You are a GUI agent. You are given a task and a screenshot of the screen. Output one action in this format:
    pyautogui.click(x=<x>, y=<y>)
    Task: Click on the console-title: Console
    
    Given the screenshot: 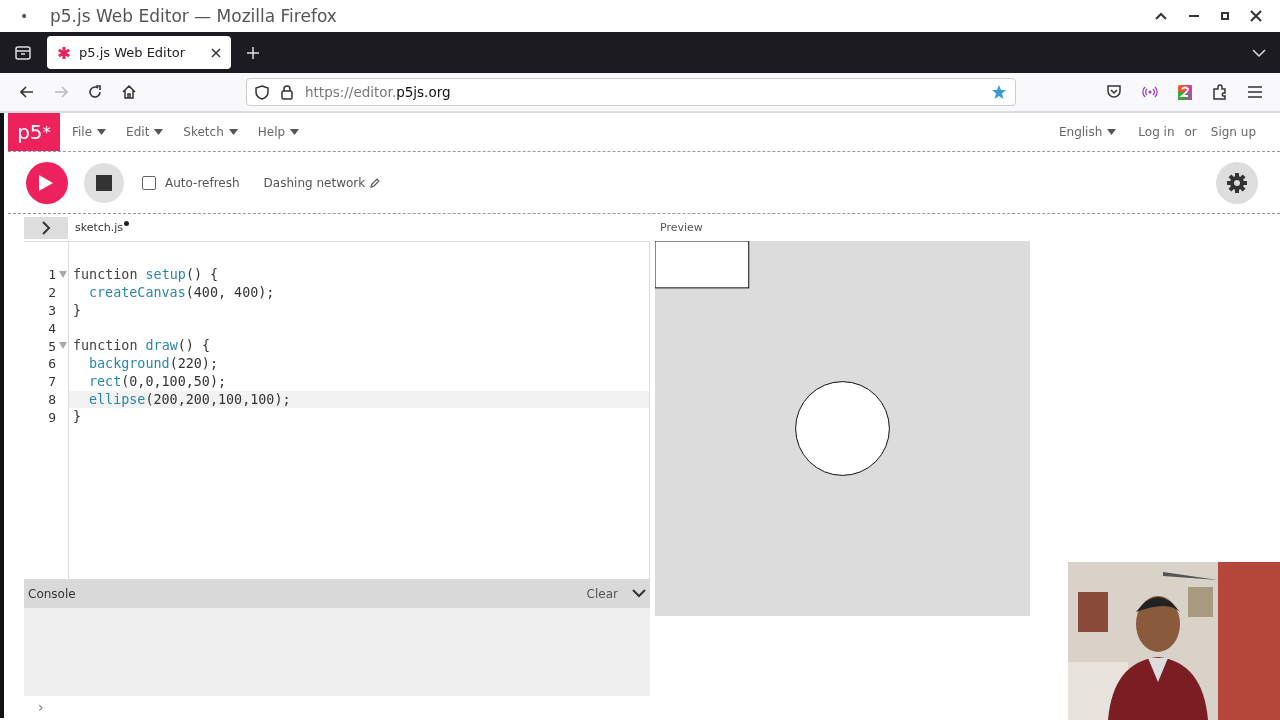 What is the action you would take?
    pyautogui.click(x=52, y=593)
    